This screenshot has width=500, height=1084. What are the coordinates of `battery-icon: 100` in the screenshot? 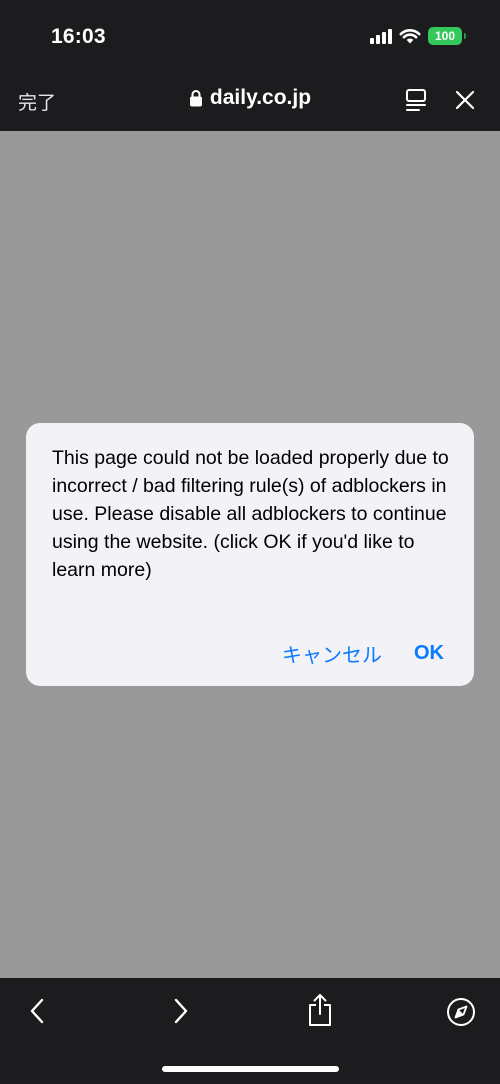 It's located at (447, 36).